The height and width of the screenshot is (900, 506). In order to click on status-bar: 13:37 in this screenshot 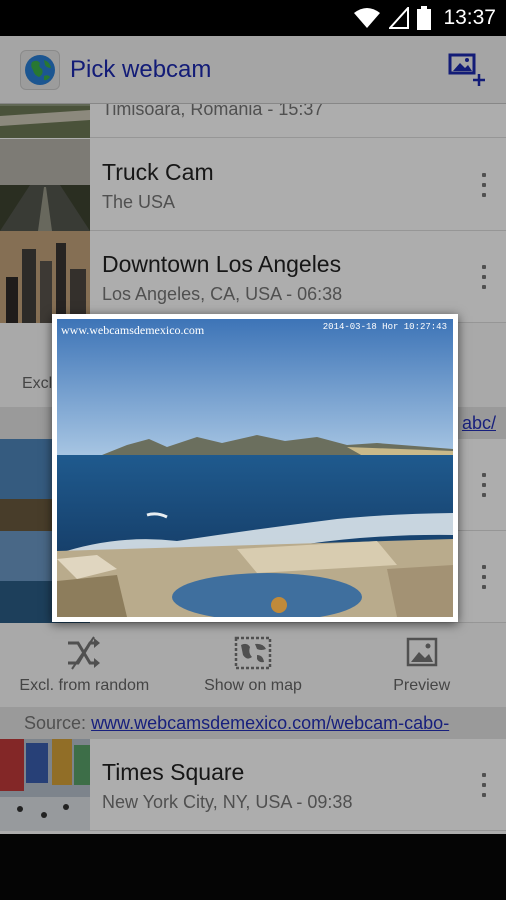, I will do `click(253, 18)`.